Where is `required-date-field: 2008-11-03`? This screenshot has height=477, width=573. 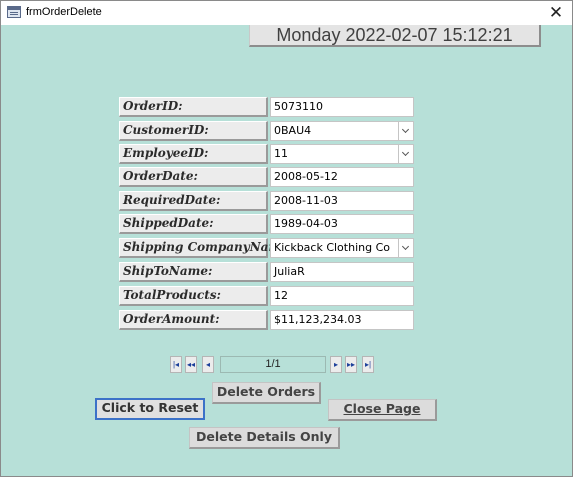
required-date-field: 2008-11-03 is located at coordinates (342, 201).